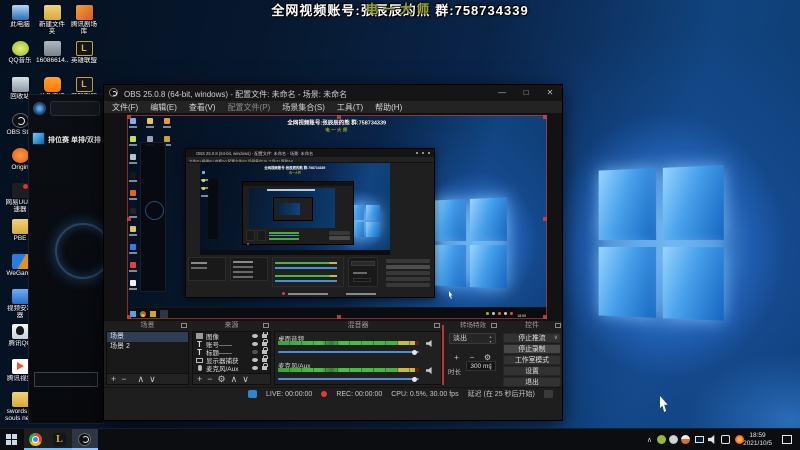  Describe the element at coordinates (163, 107) in the screenshot. I see `menu-edit: 编辑(E)` at that location.